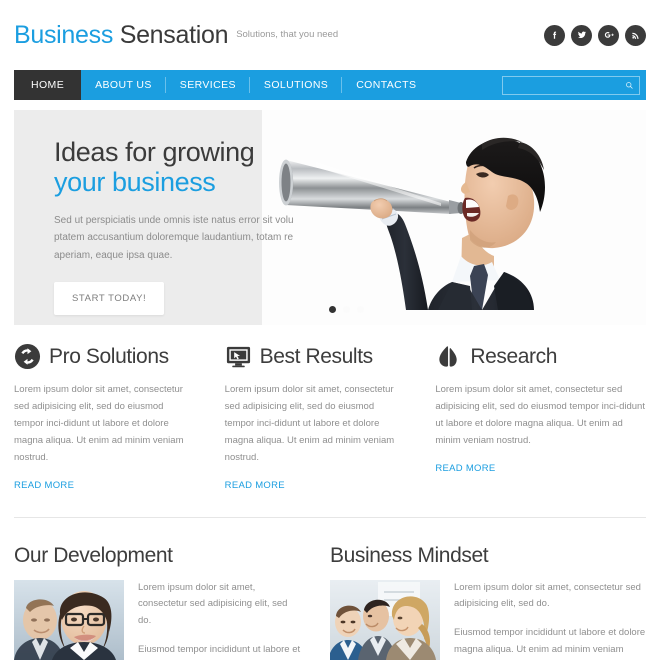  What do you see at coordinates (448, 356) in the screenshot?
I see `leaf-icon` at bounding box center [448, 356].